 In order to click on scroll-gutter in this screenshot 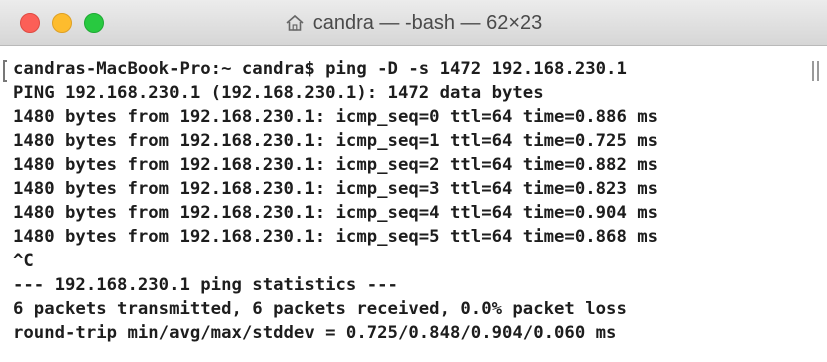, I will do `click(816, 204)`.